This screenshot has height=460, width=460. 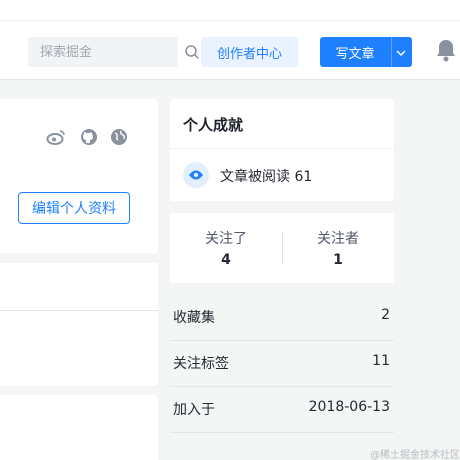 I want to click on tabs-divider, so click(x=79, y=310).